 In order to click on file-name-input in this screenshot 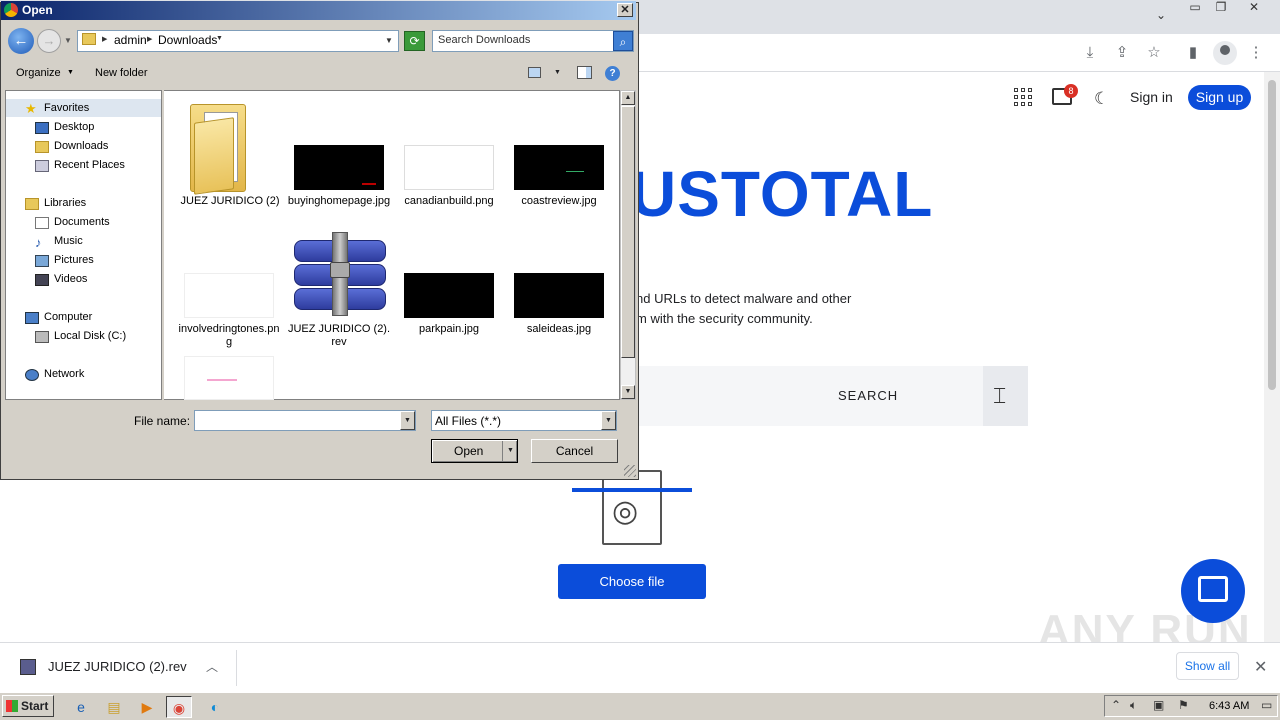, I will do `click(305, 420)`.